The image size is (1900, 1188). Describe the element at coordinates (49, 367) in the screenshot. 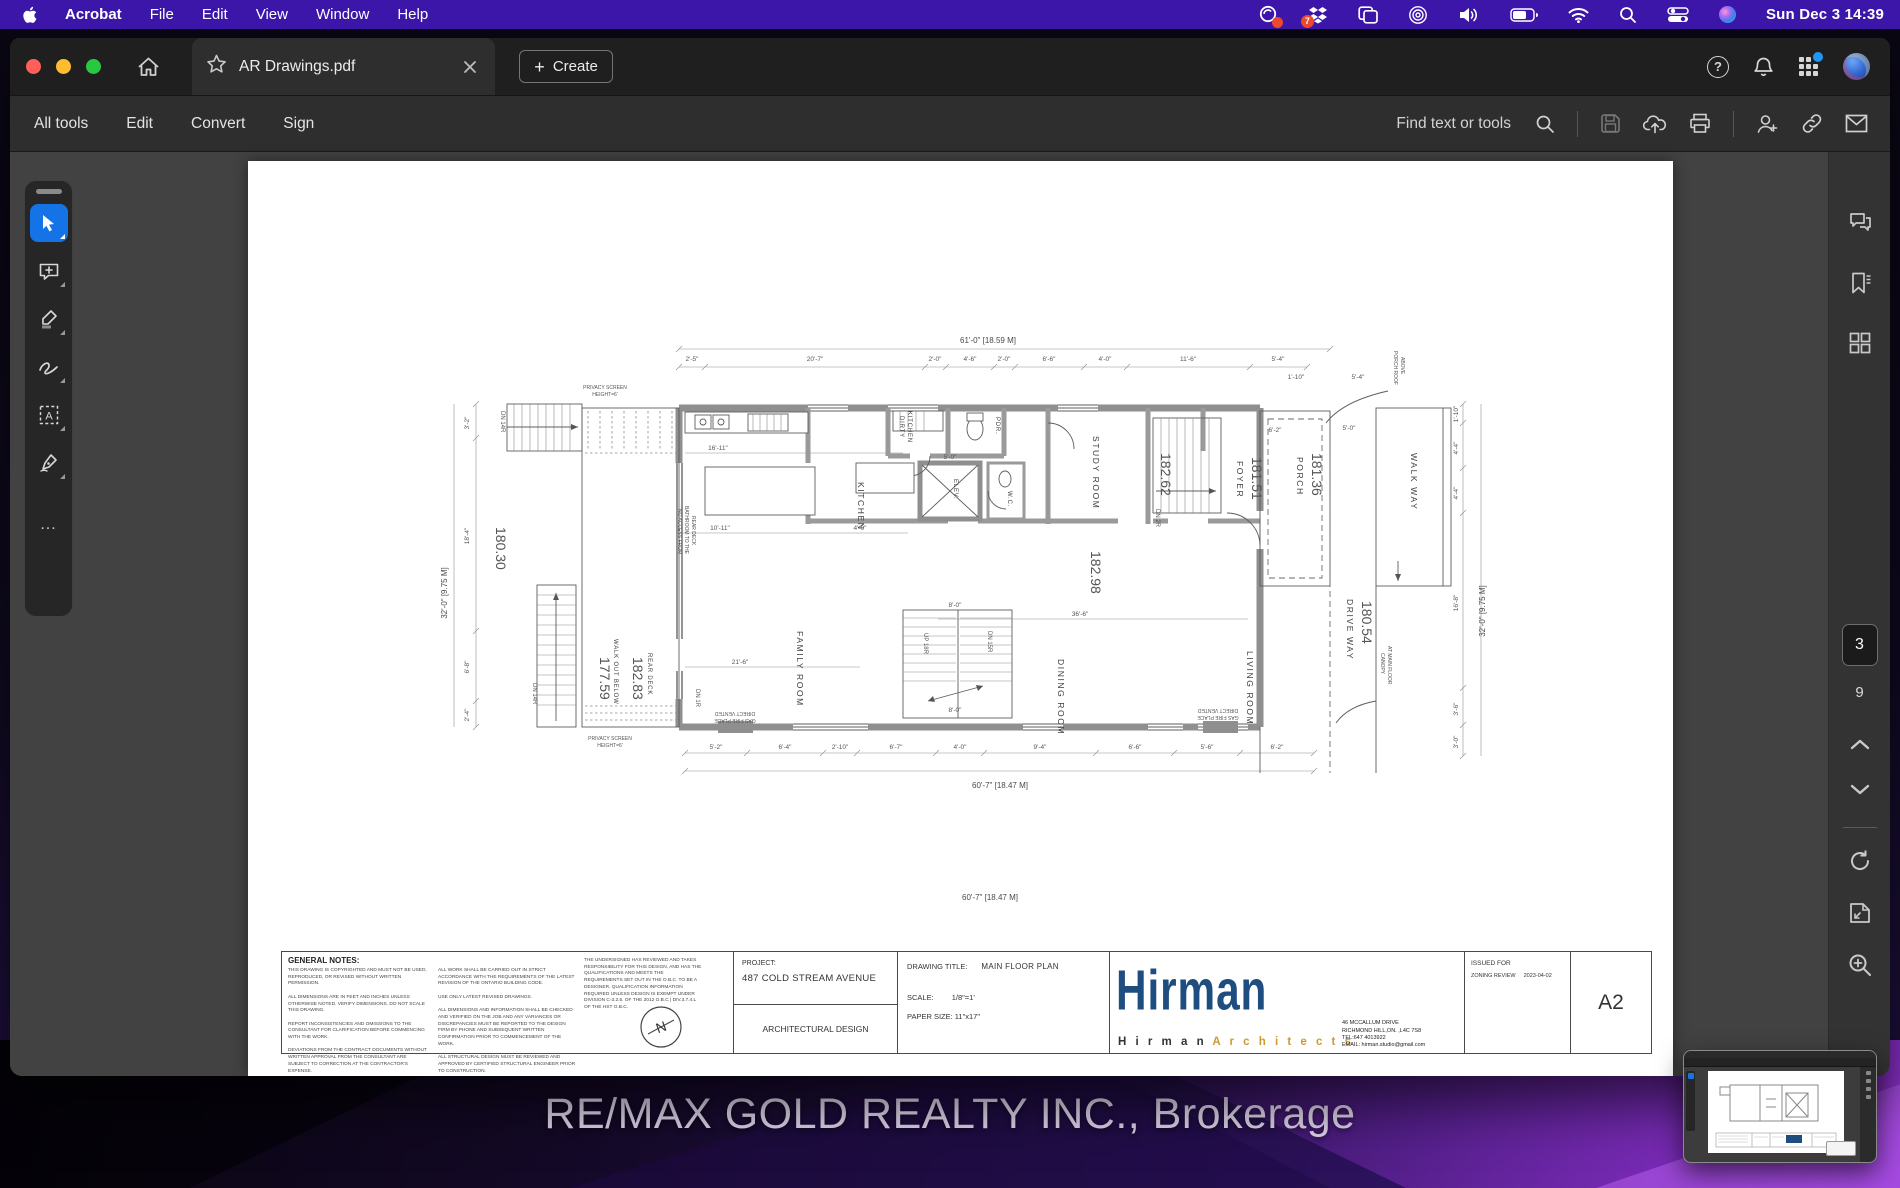

I see `draw-tool` at that location.